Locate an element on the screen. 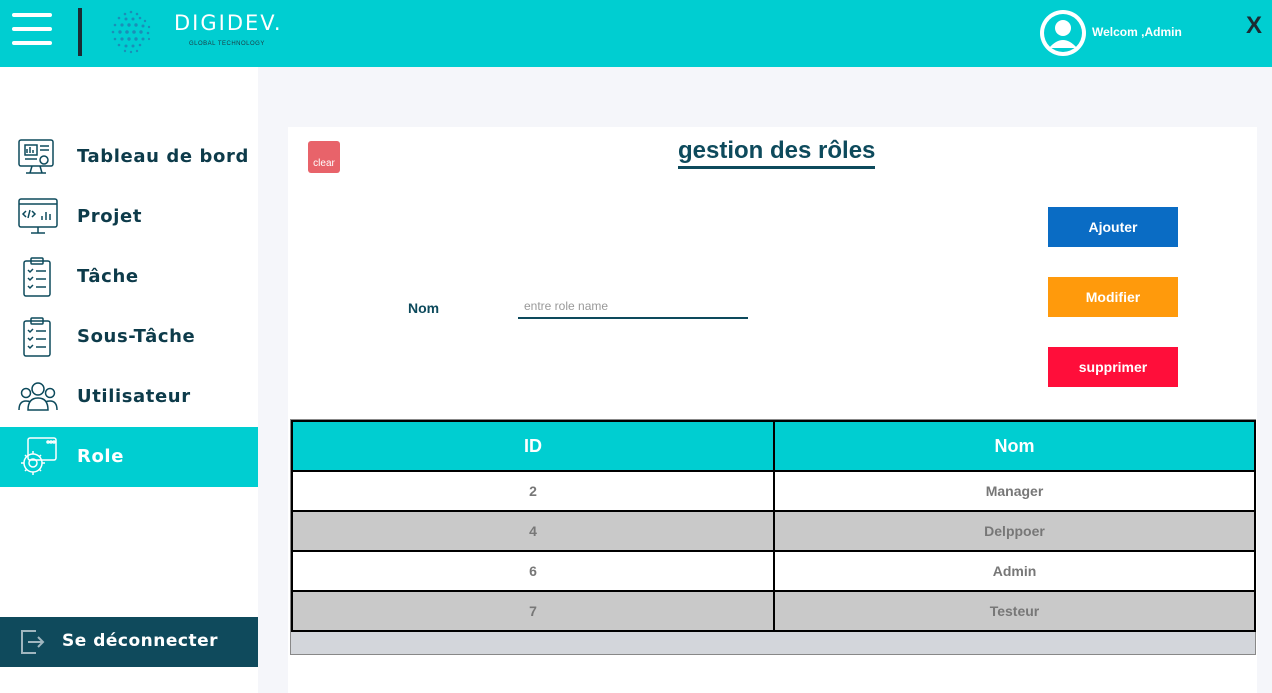 The width and height of the screenshot is (1272, 693). column-header-id: ID is located at coordinates (533, 446).